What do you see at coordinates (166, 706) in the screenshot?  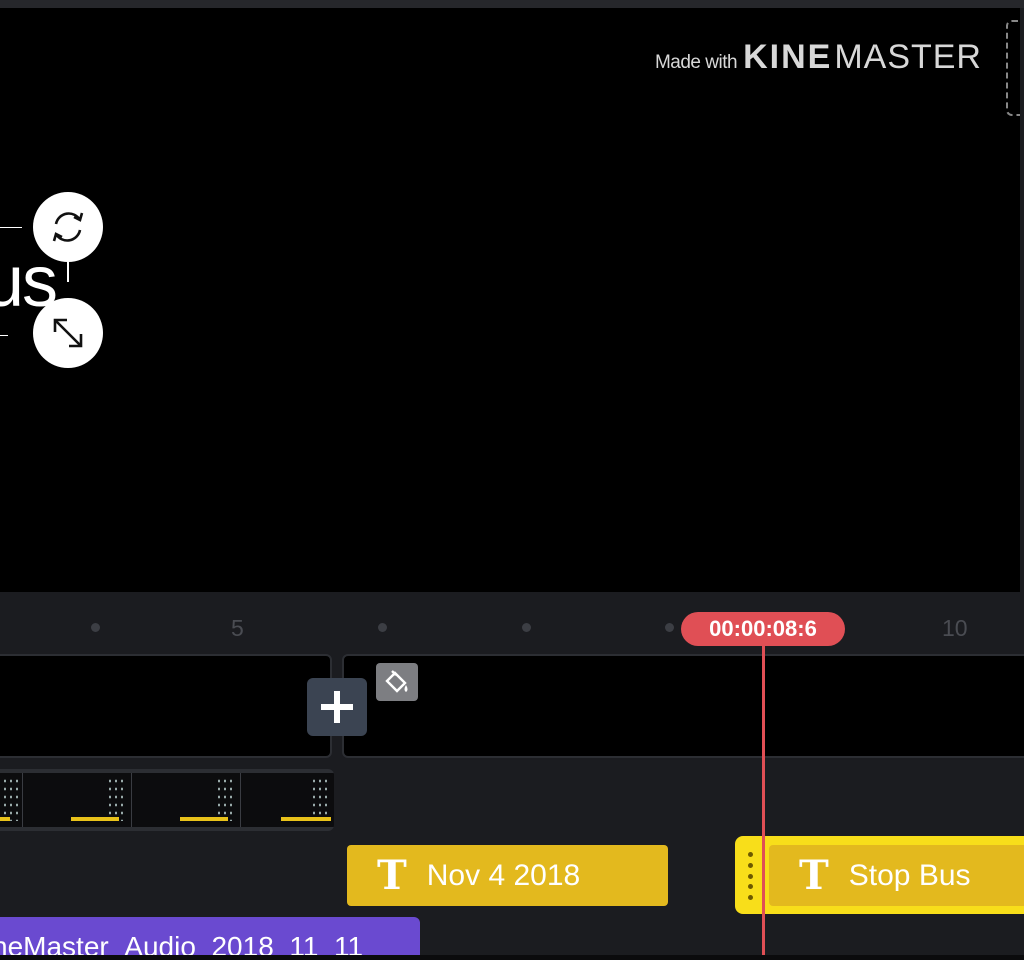 I see `main-track-clip-left` at bounding box center [166, 706].